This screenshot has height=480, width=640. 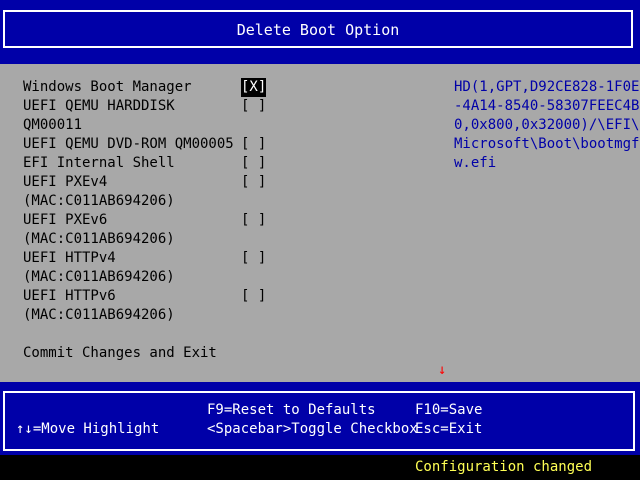 I want to click on checkbox-windows-boot-manager: [X], so click(x=254, y=87).